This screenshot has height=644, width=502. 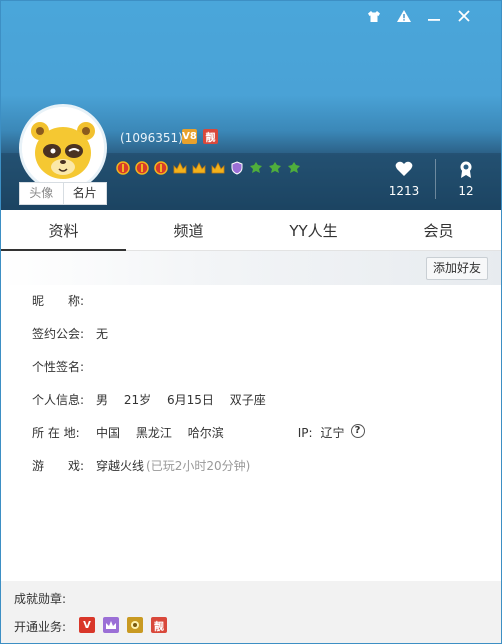 What do you see at coordinates (120, 466) in the screenshot?
I see `game-name: 穿越火线` at bounding box center [120, 466].